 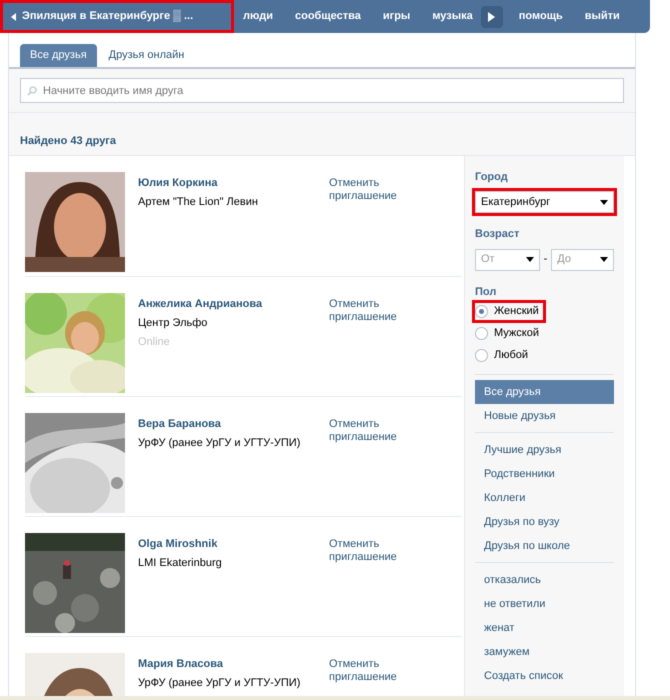 What do you see at coordinates (146, 55) in the screenshot?
I see `tab: Друзья онлайн` at bounding box center [146, 55].